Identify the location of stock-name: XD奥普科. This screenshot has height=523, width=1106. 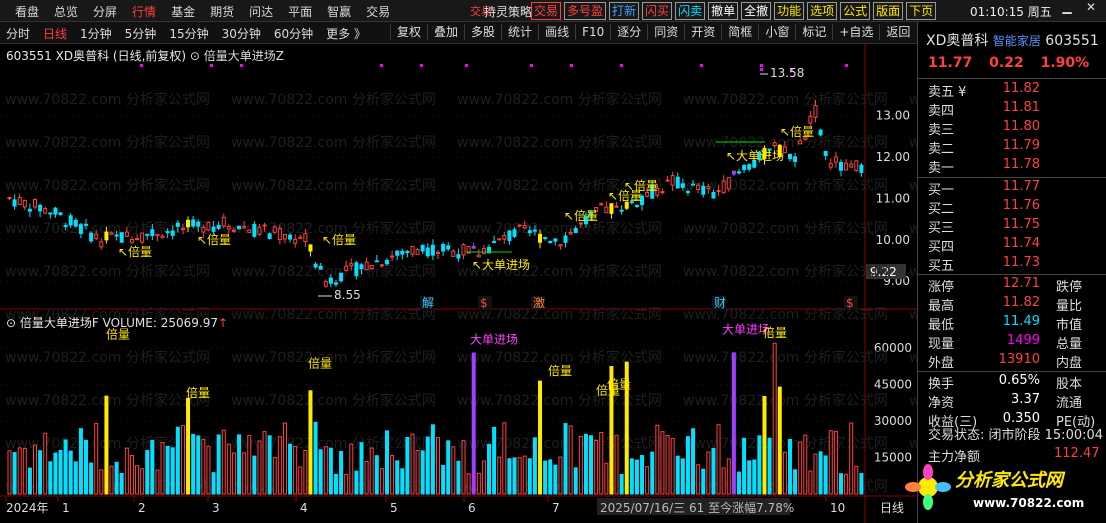
(957, 41).